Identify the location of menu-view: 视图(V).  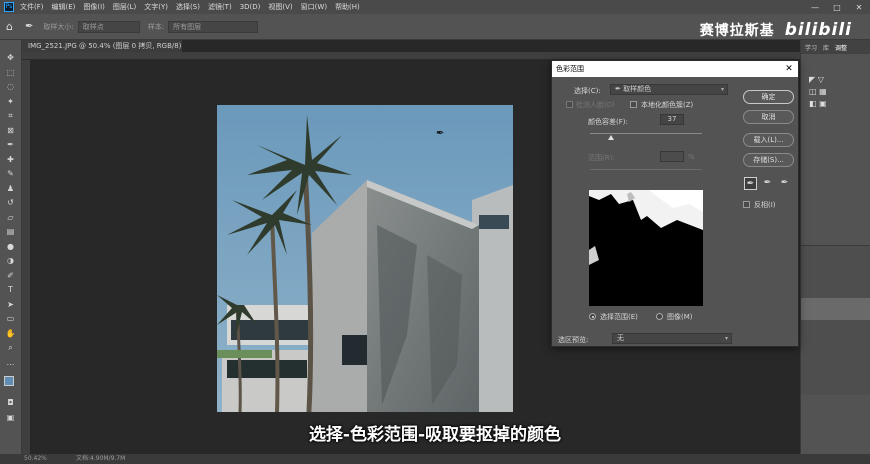
(280, 7).